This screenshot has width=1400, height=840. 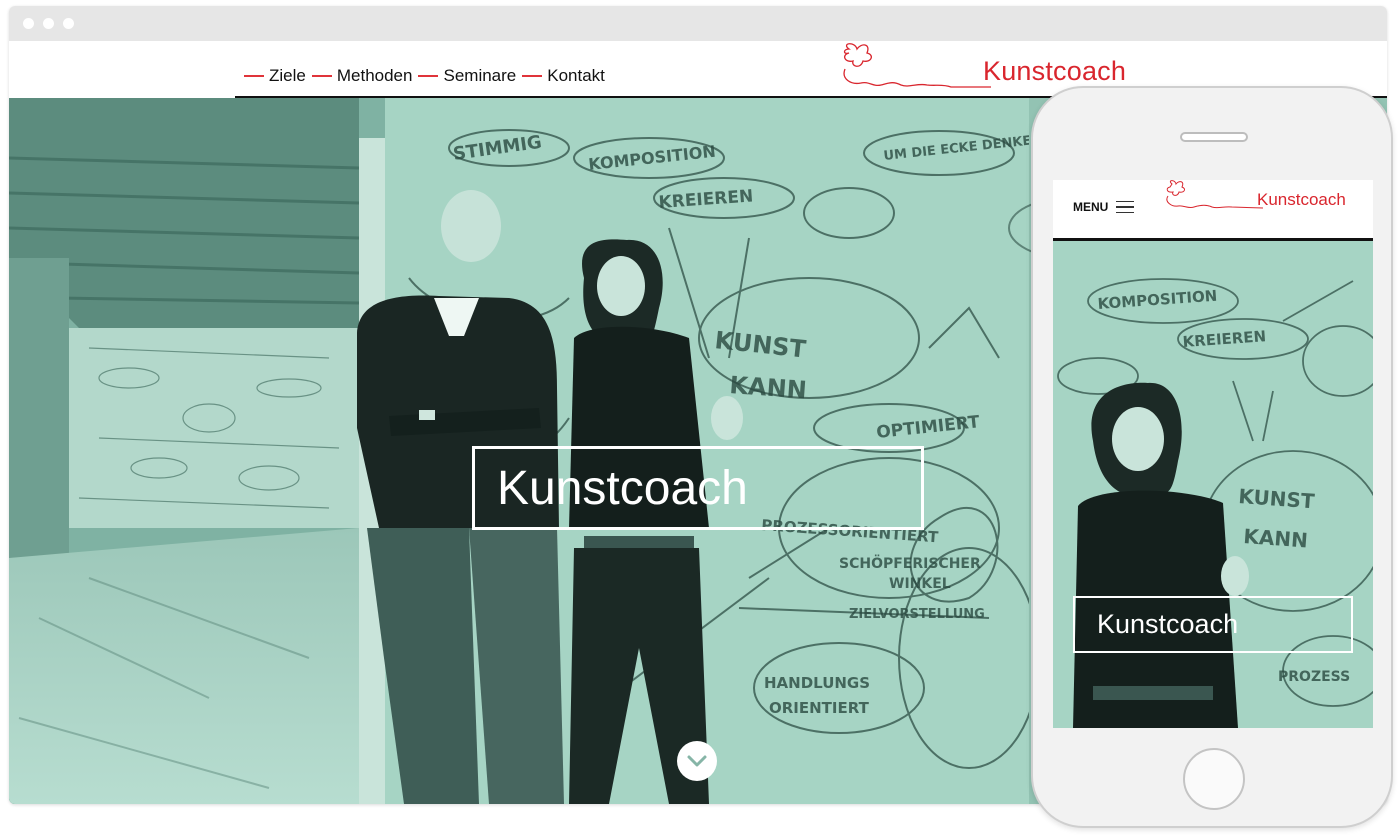 What do you see at coordinates (910, 563) in the screenshot?
I see `svg-text: SCHÖPFERISCHER` at bounding box center [910, 563].